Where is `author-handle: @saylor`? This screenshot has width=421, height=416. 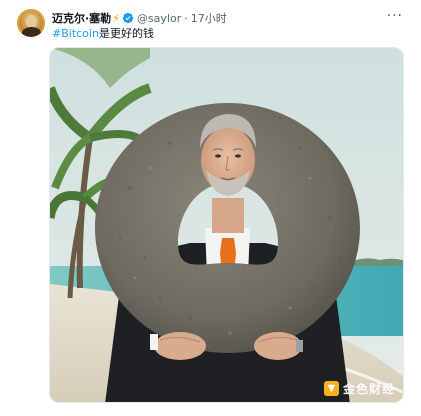 author-handle: @saylor is located at coordinates (159, 18).